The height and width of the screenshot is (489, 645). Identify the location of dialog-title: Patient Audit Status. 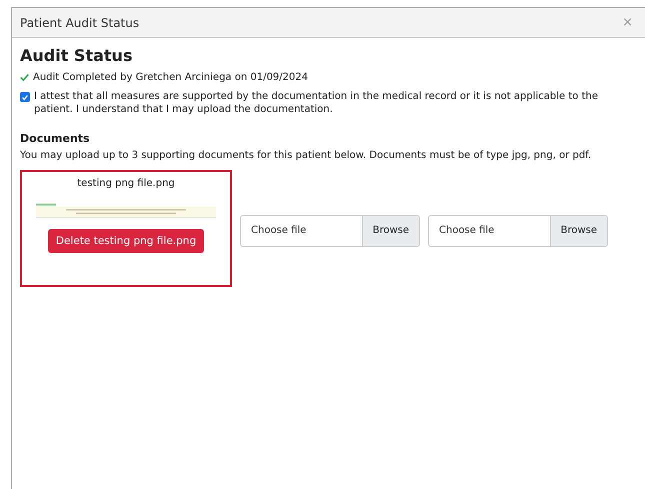
(80, 23).